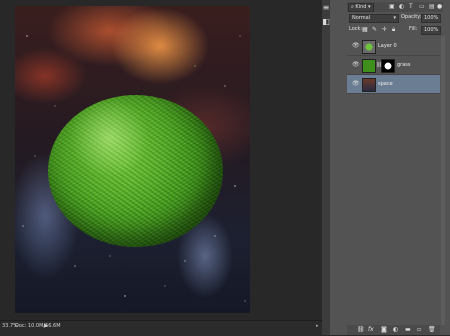  I want to click on mask-thumbnail, so click(388, 66).